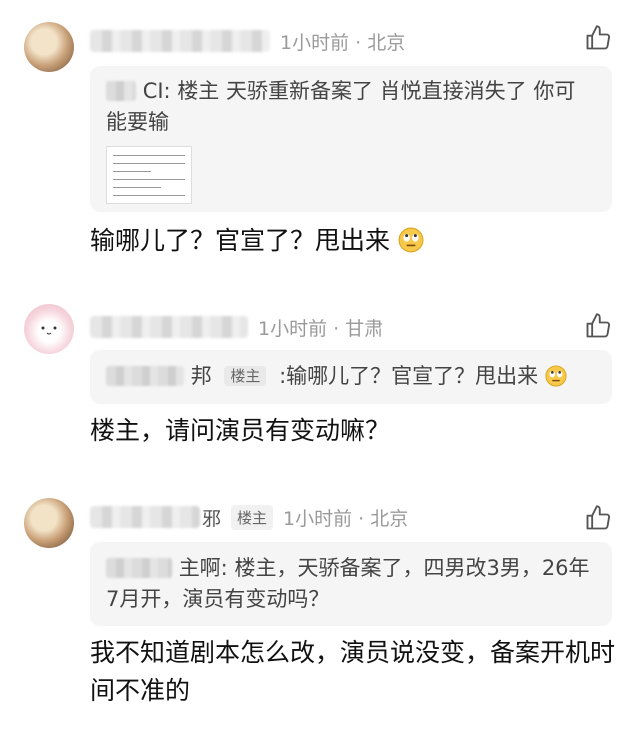 The image size is (640, 748). I want to click on comment-meta: 1小时前 · 北京, so click(247, 41).